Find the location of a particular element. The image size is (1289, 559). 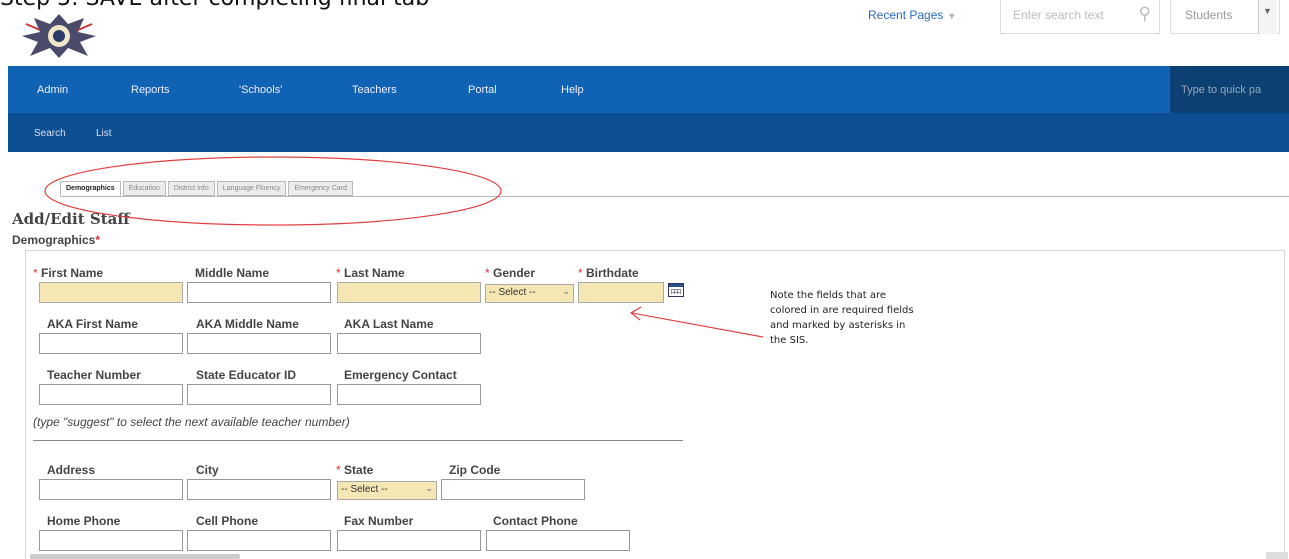

scrollbar-corner is located at coordinates (1277, 555).